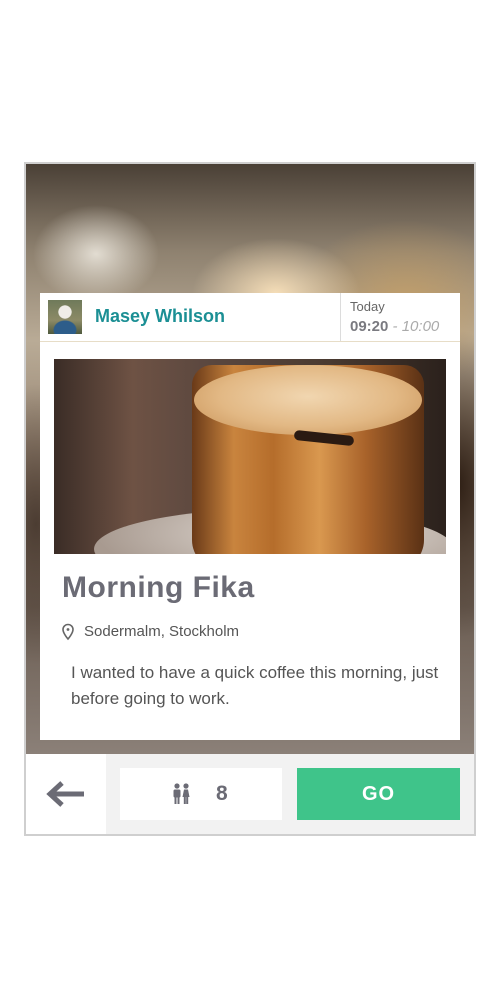 The width and height of the screenshot is (500, 1000). I want to click on event-time: 09:20 - 10:00, so click(394, 326).